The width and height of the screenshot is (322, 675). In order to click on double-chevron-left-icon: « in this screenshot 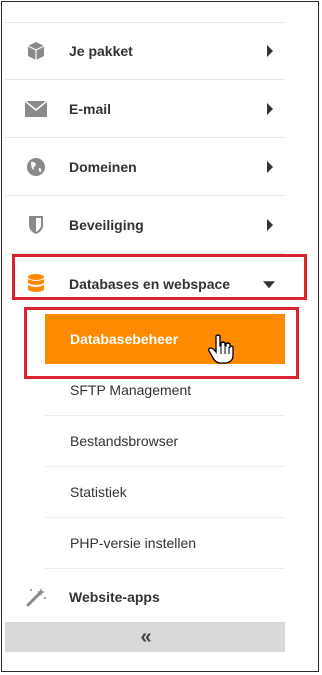, I will do `click(145, 636)`.